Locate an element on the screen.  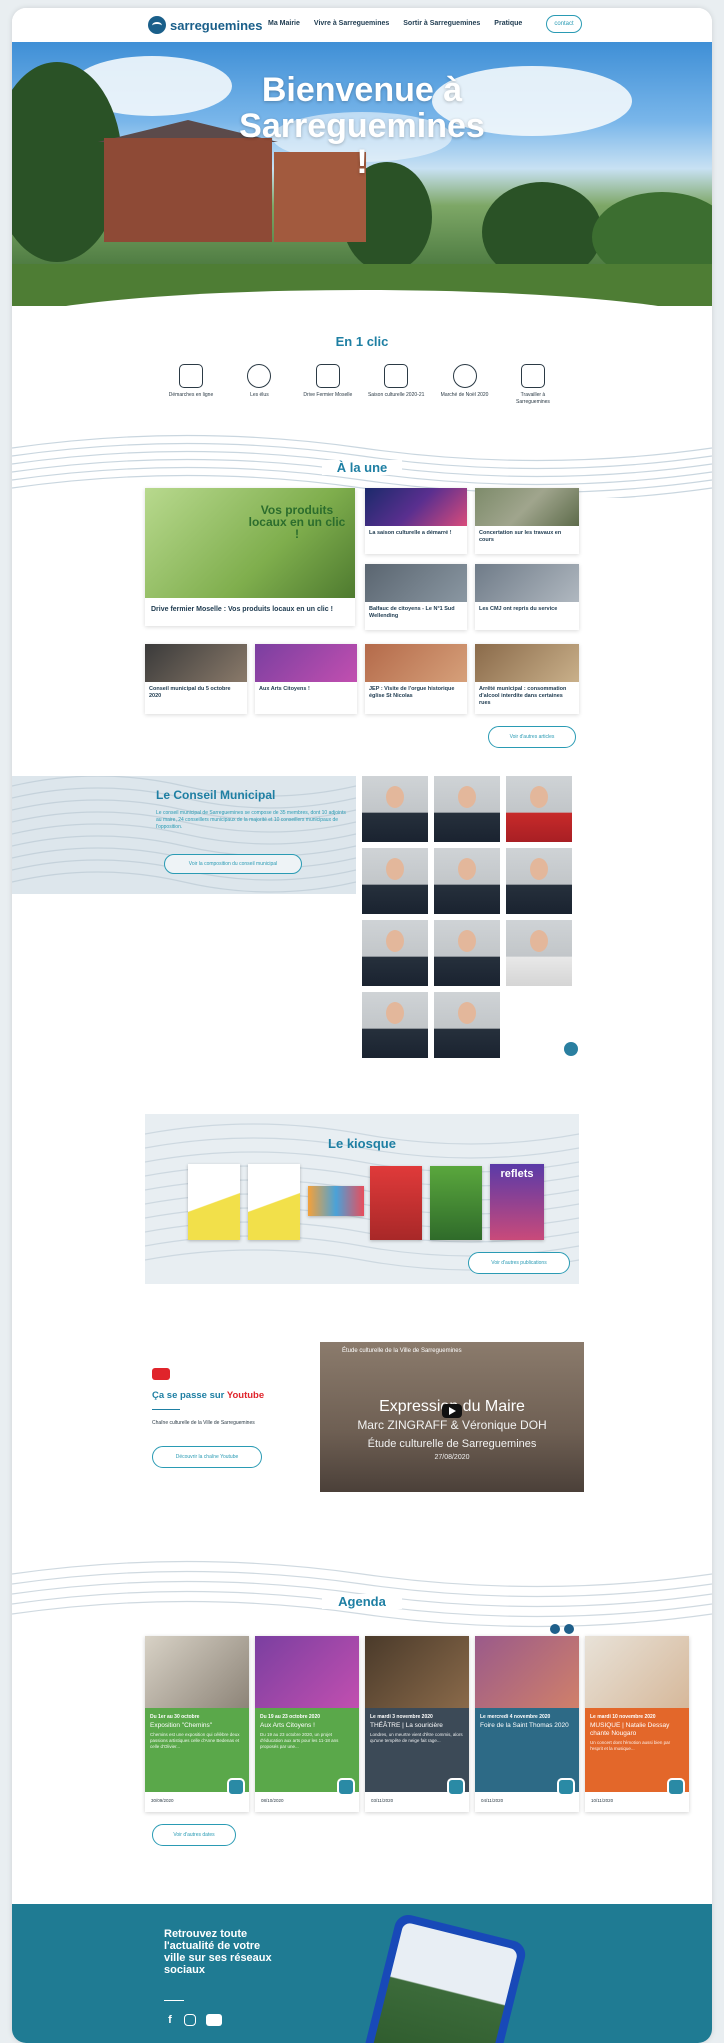
quick-link-demarches: Démarches en ligne is located at coordinates (191, 385).